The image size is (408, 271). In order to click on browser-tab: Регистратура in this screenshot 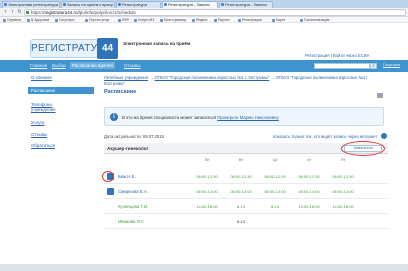, I will do `click(138, 4)`.